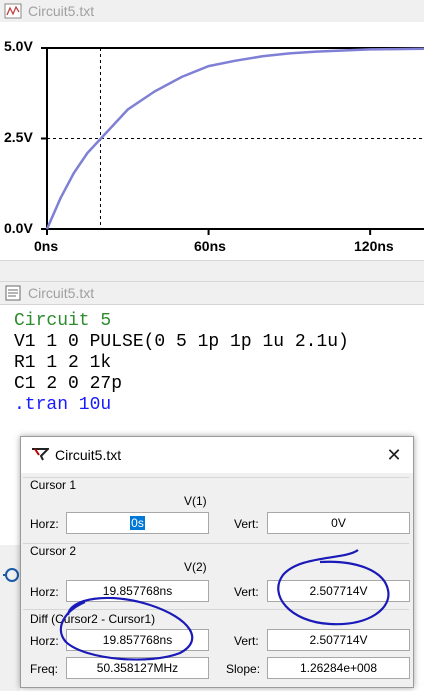  I want to click on window-separator, so click(212, 271).